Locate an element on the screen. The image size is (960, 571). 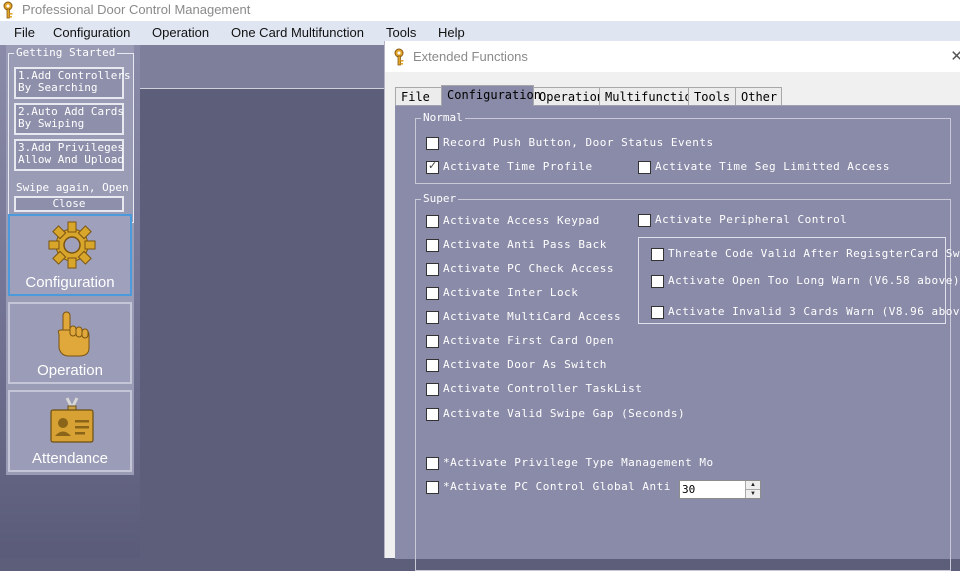
checkbox-label: Activate First Card Open is located at coordinates (528, 340).